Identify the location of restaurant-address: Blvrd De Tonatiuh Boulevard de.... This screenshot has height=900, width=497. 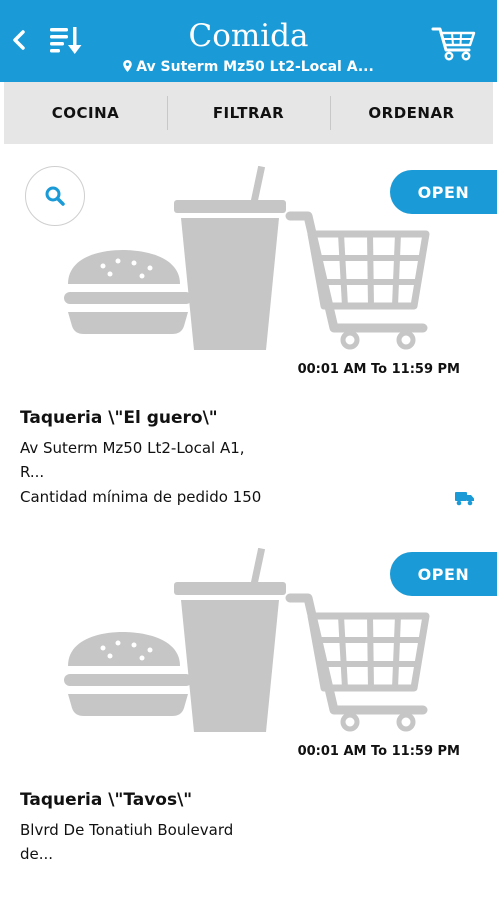
(180, 842).